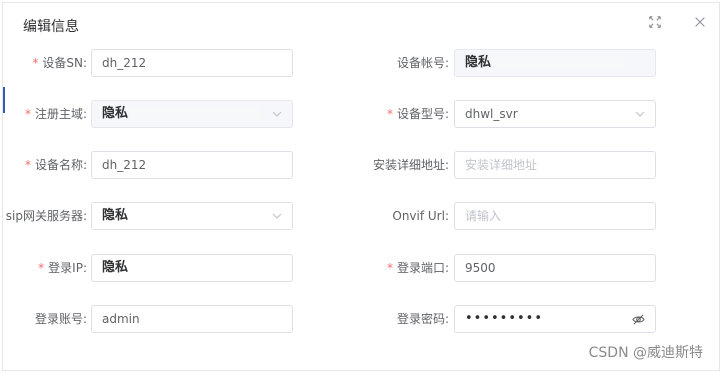  I want to click on device-name-input: dh_212, so click(192, 165).